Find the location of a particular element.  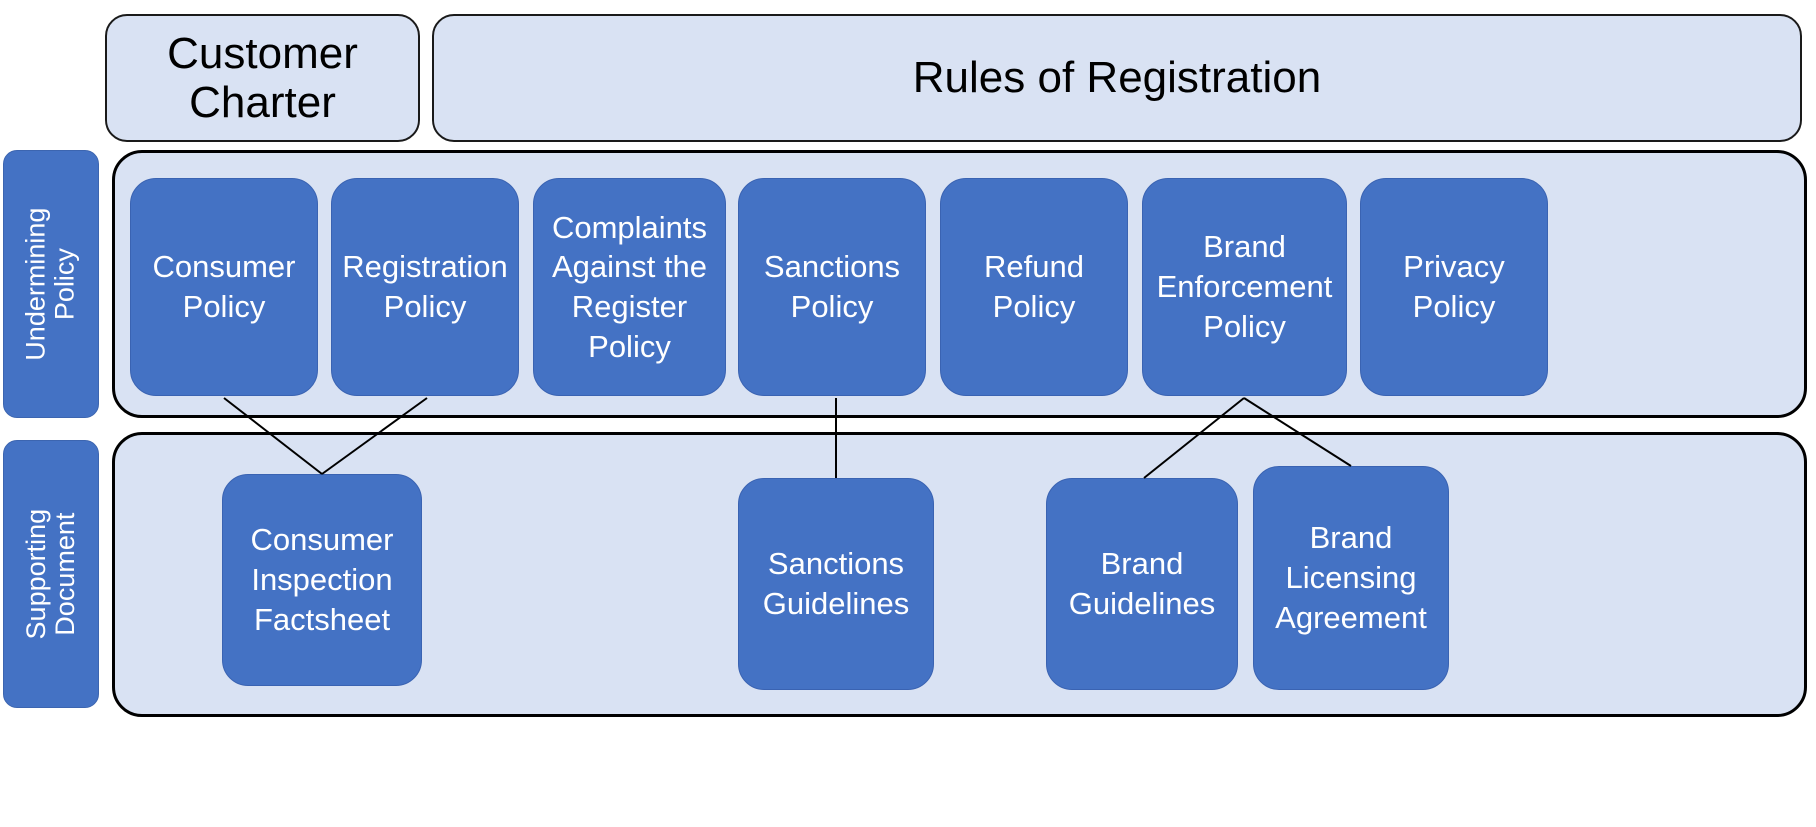

rail-supporting-document-text: Supporting Document is located at coordinates (50, 574).